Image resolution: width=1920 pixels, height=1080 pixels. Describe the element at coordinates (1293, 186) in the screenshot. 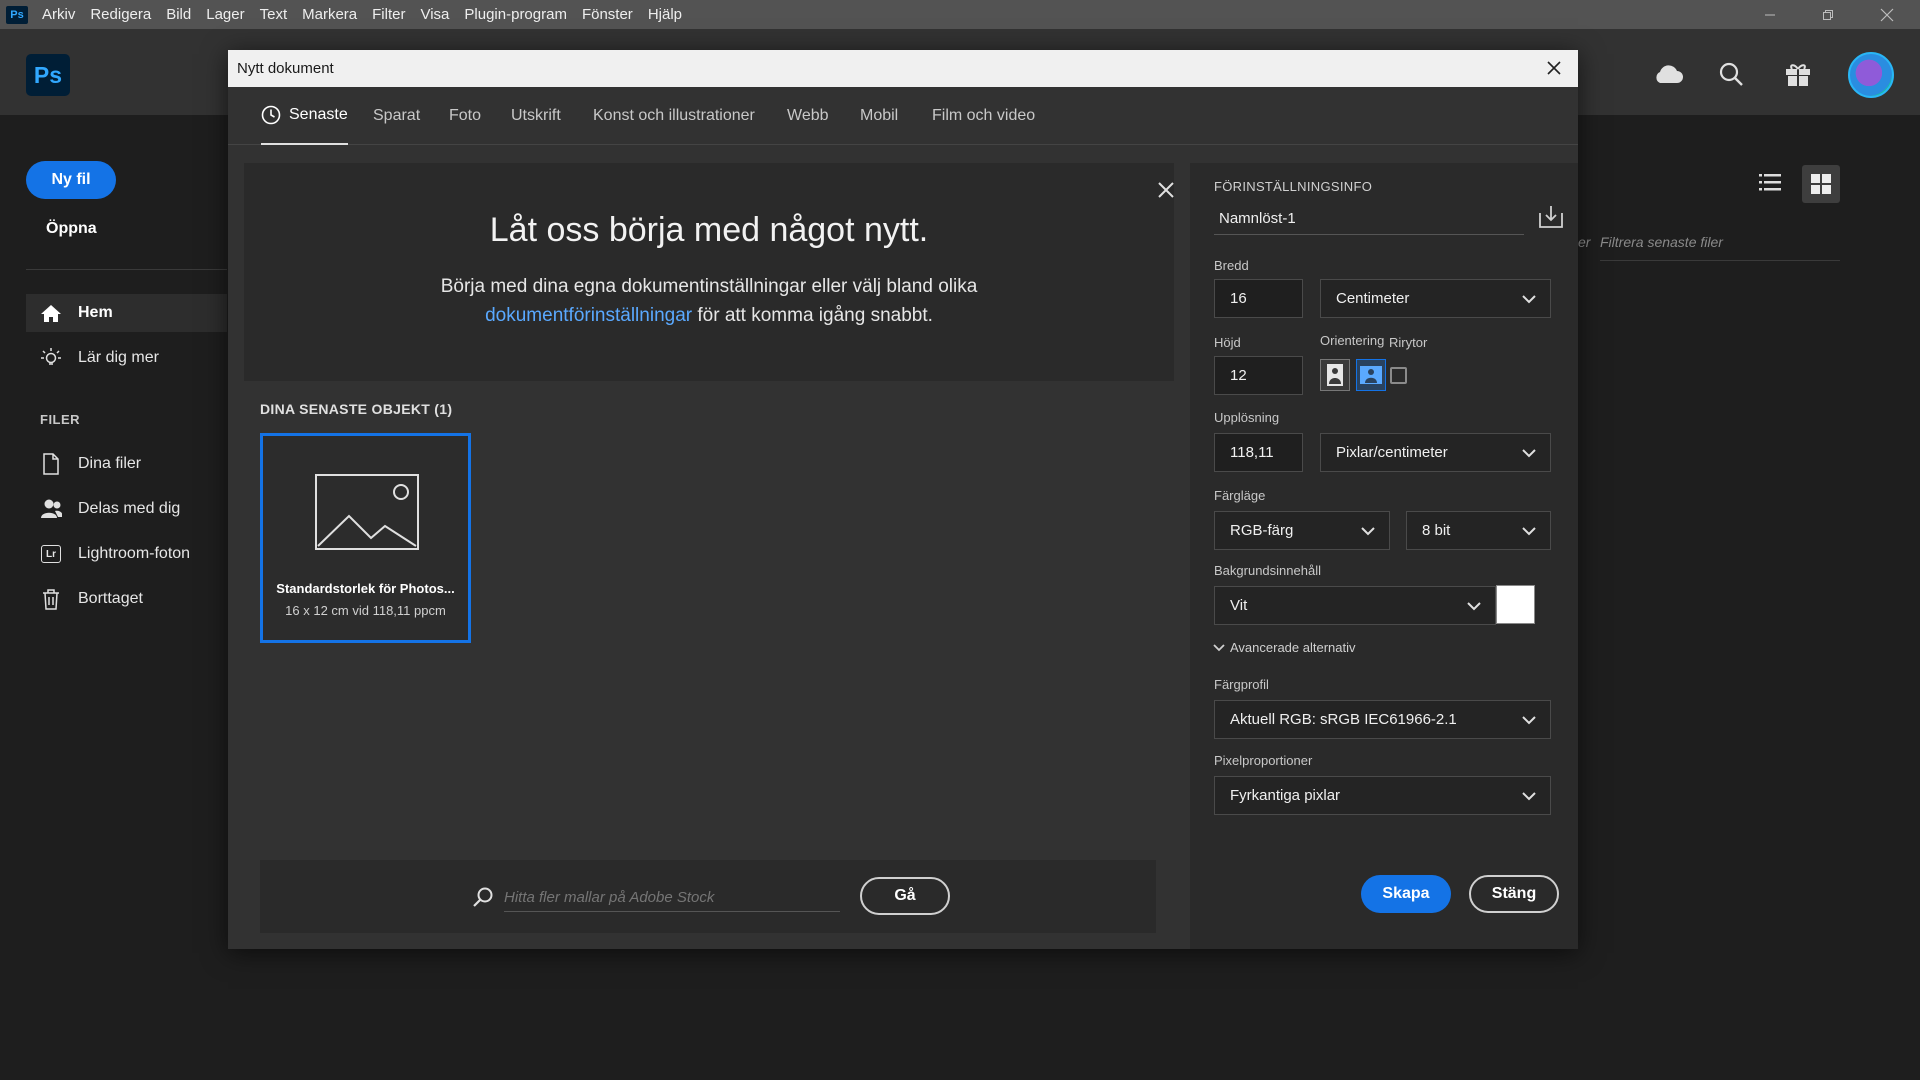

I see `preset-heading: FÖRINSTÄLLNINGSINFO` at that location.